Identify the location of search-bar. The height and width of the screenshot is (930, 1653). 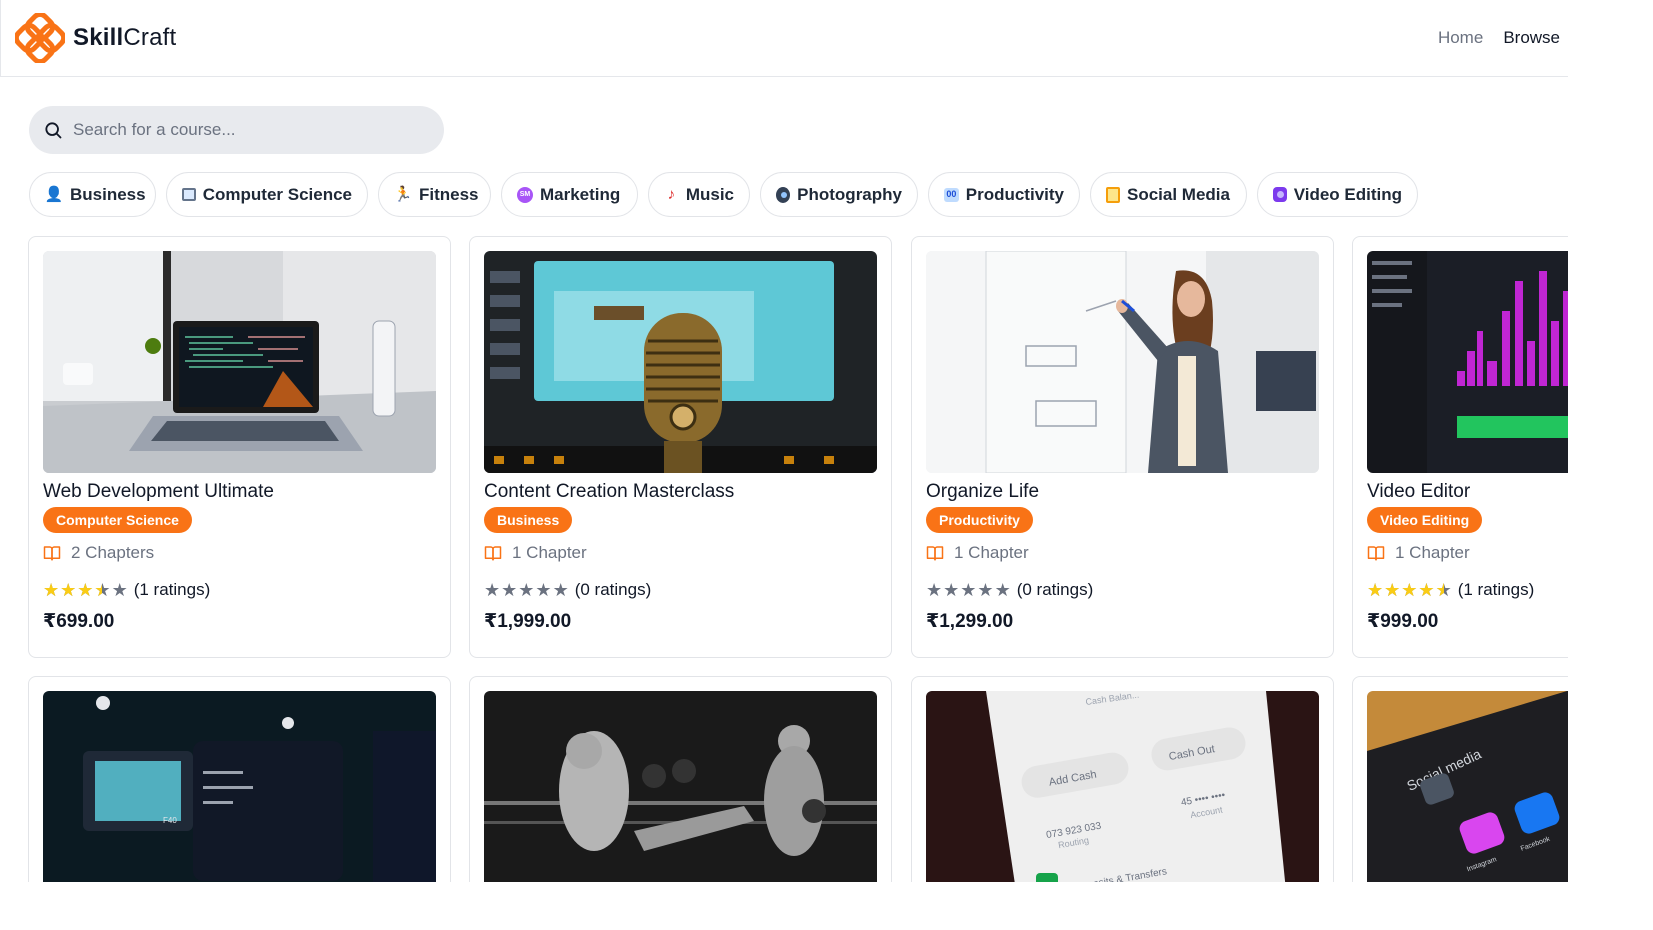
(236, 130).